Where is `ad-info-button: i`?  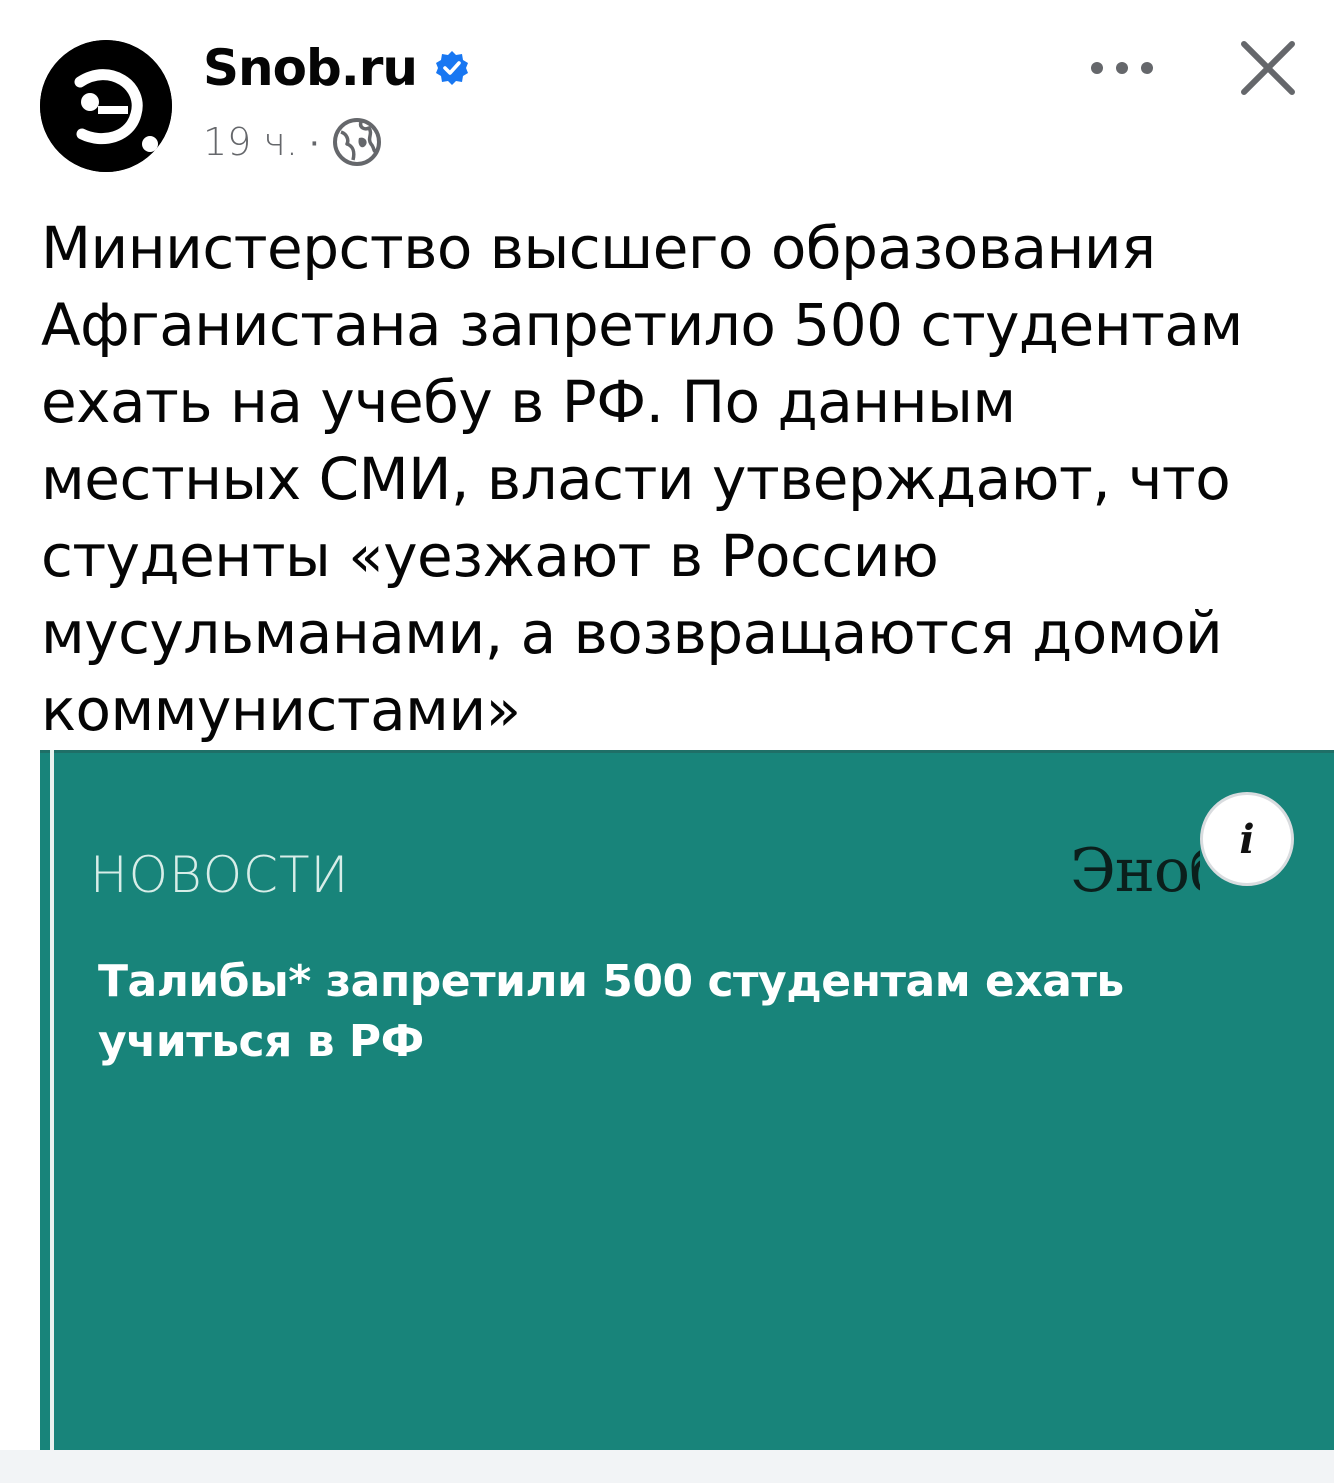
ad-info-button: i is located at coordinates (1247, 839).